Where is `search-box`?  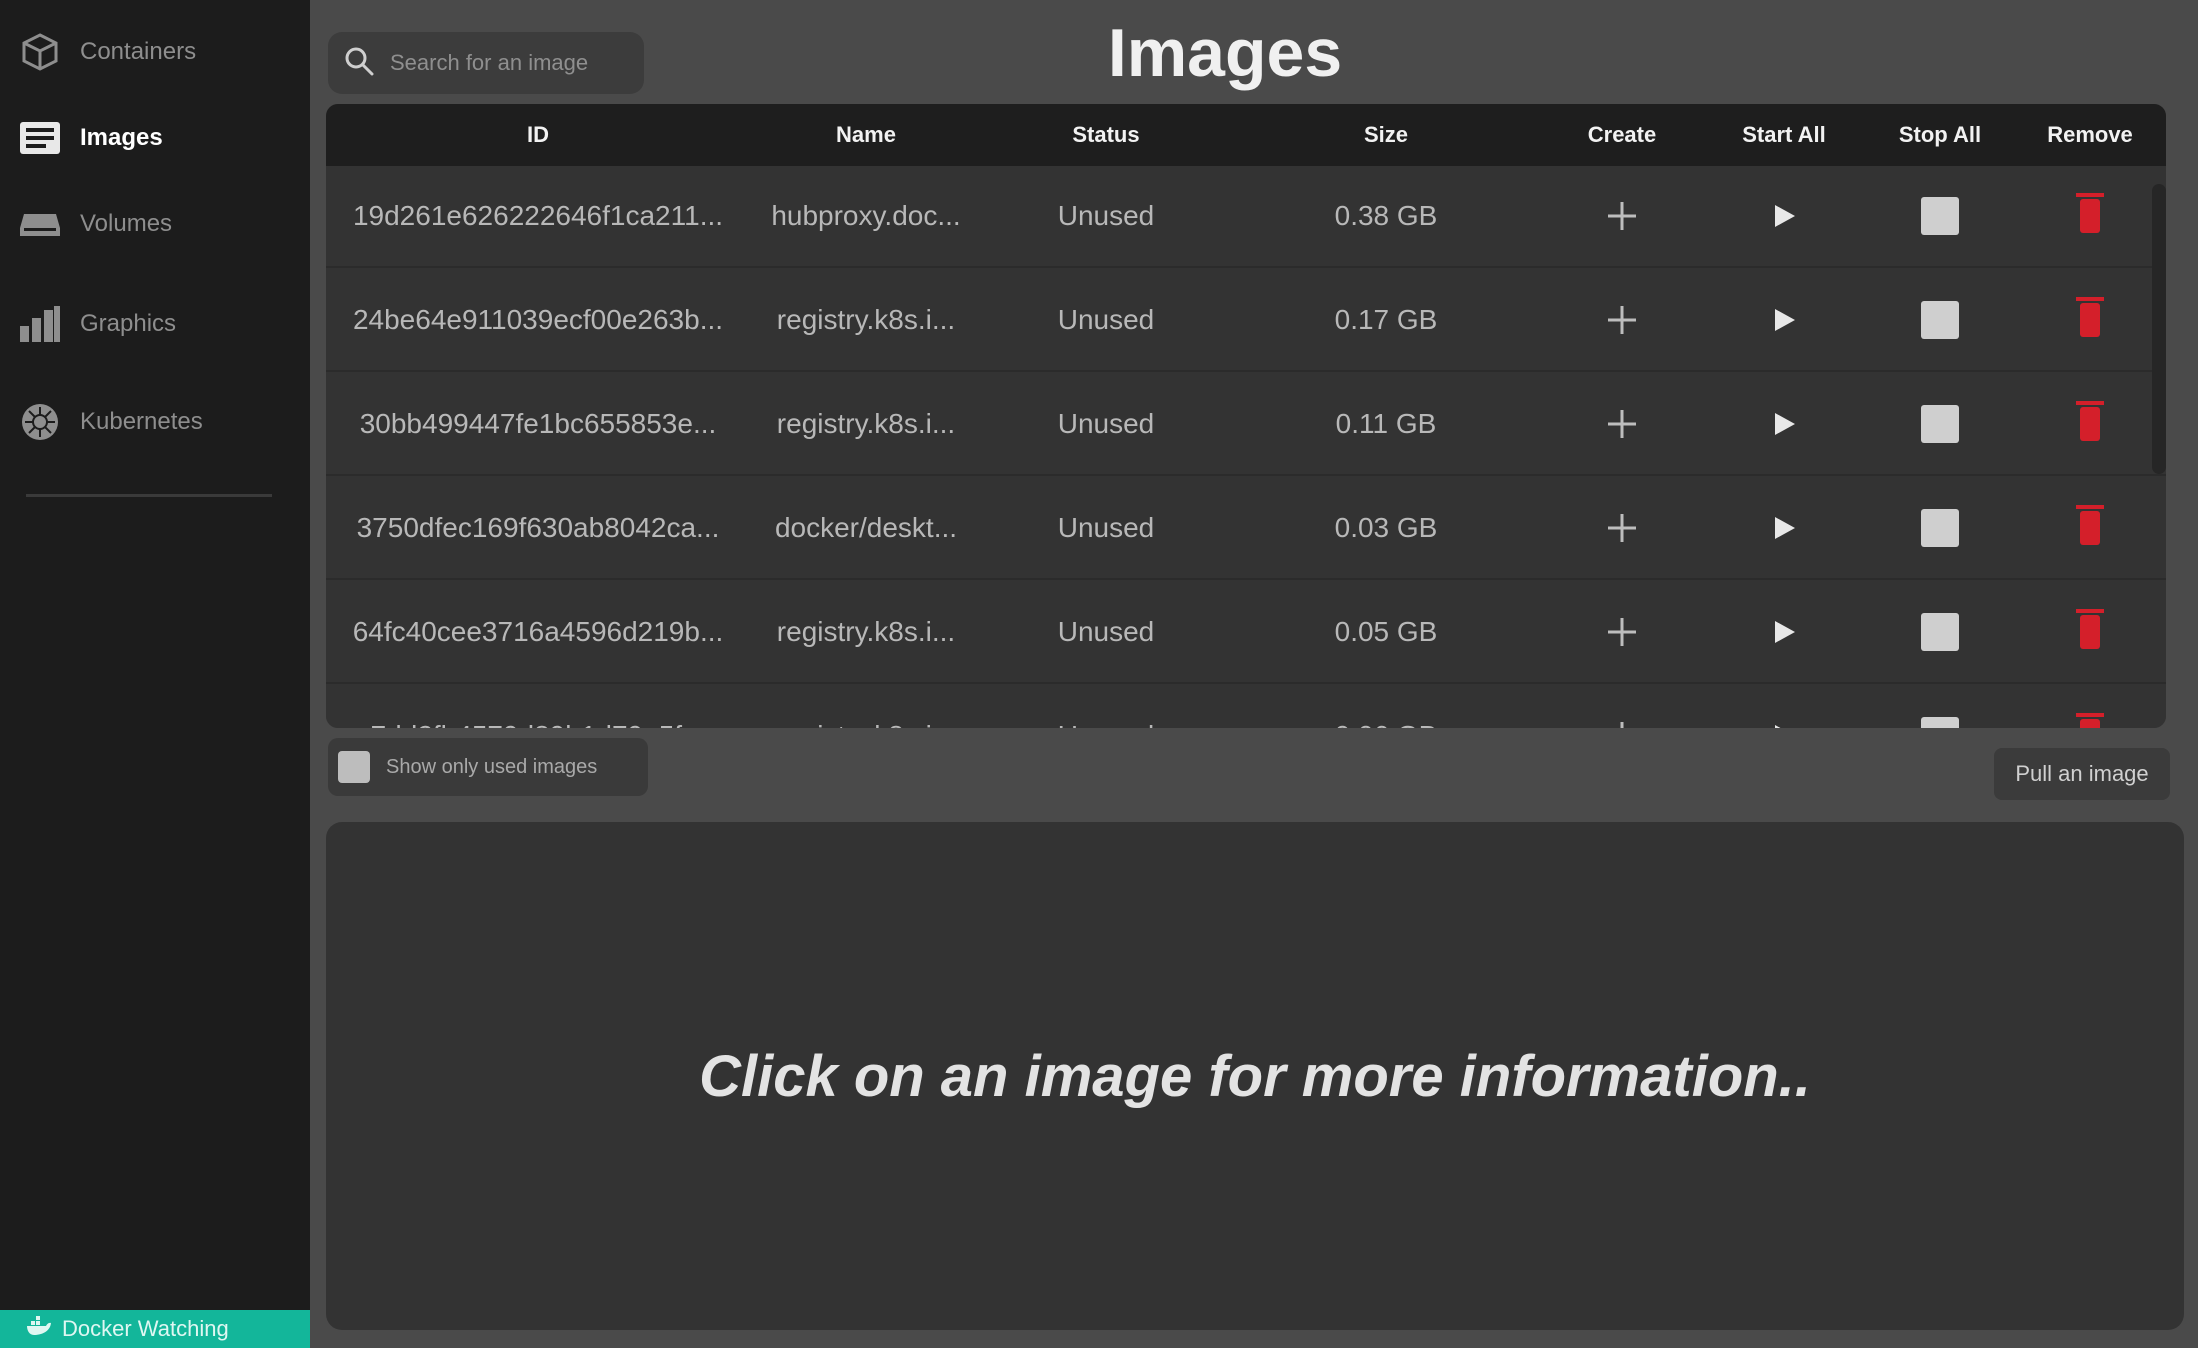 search-box is located at coordinates (486, 63).